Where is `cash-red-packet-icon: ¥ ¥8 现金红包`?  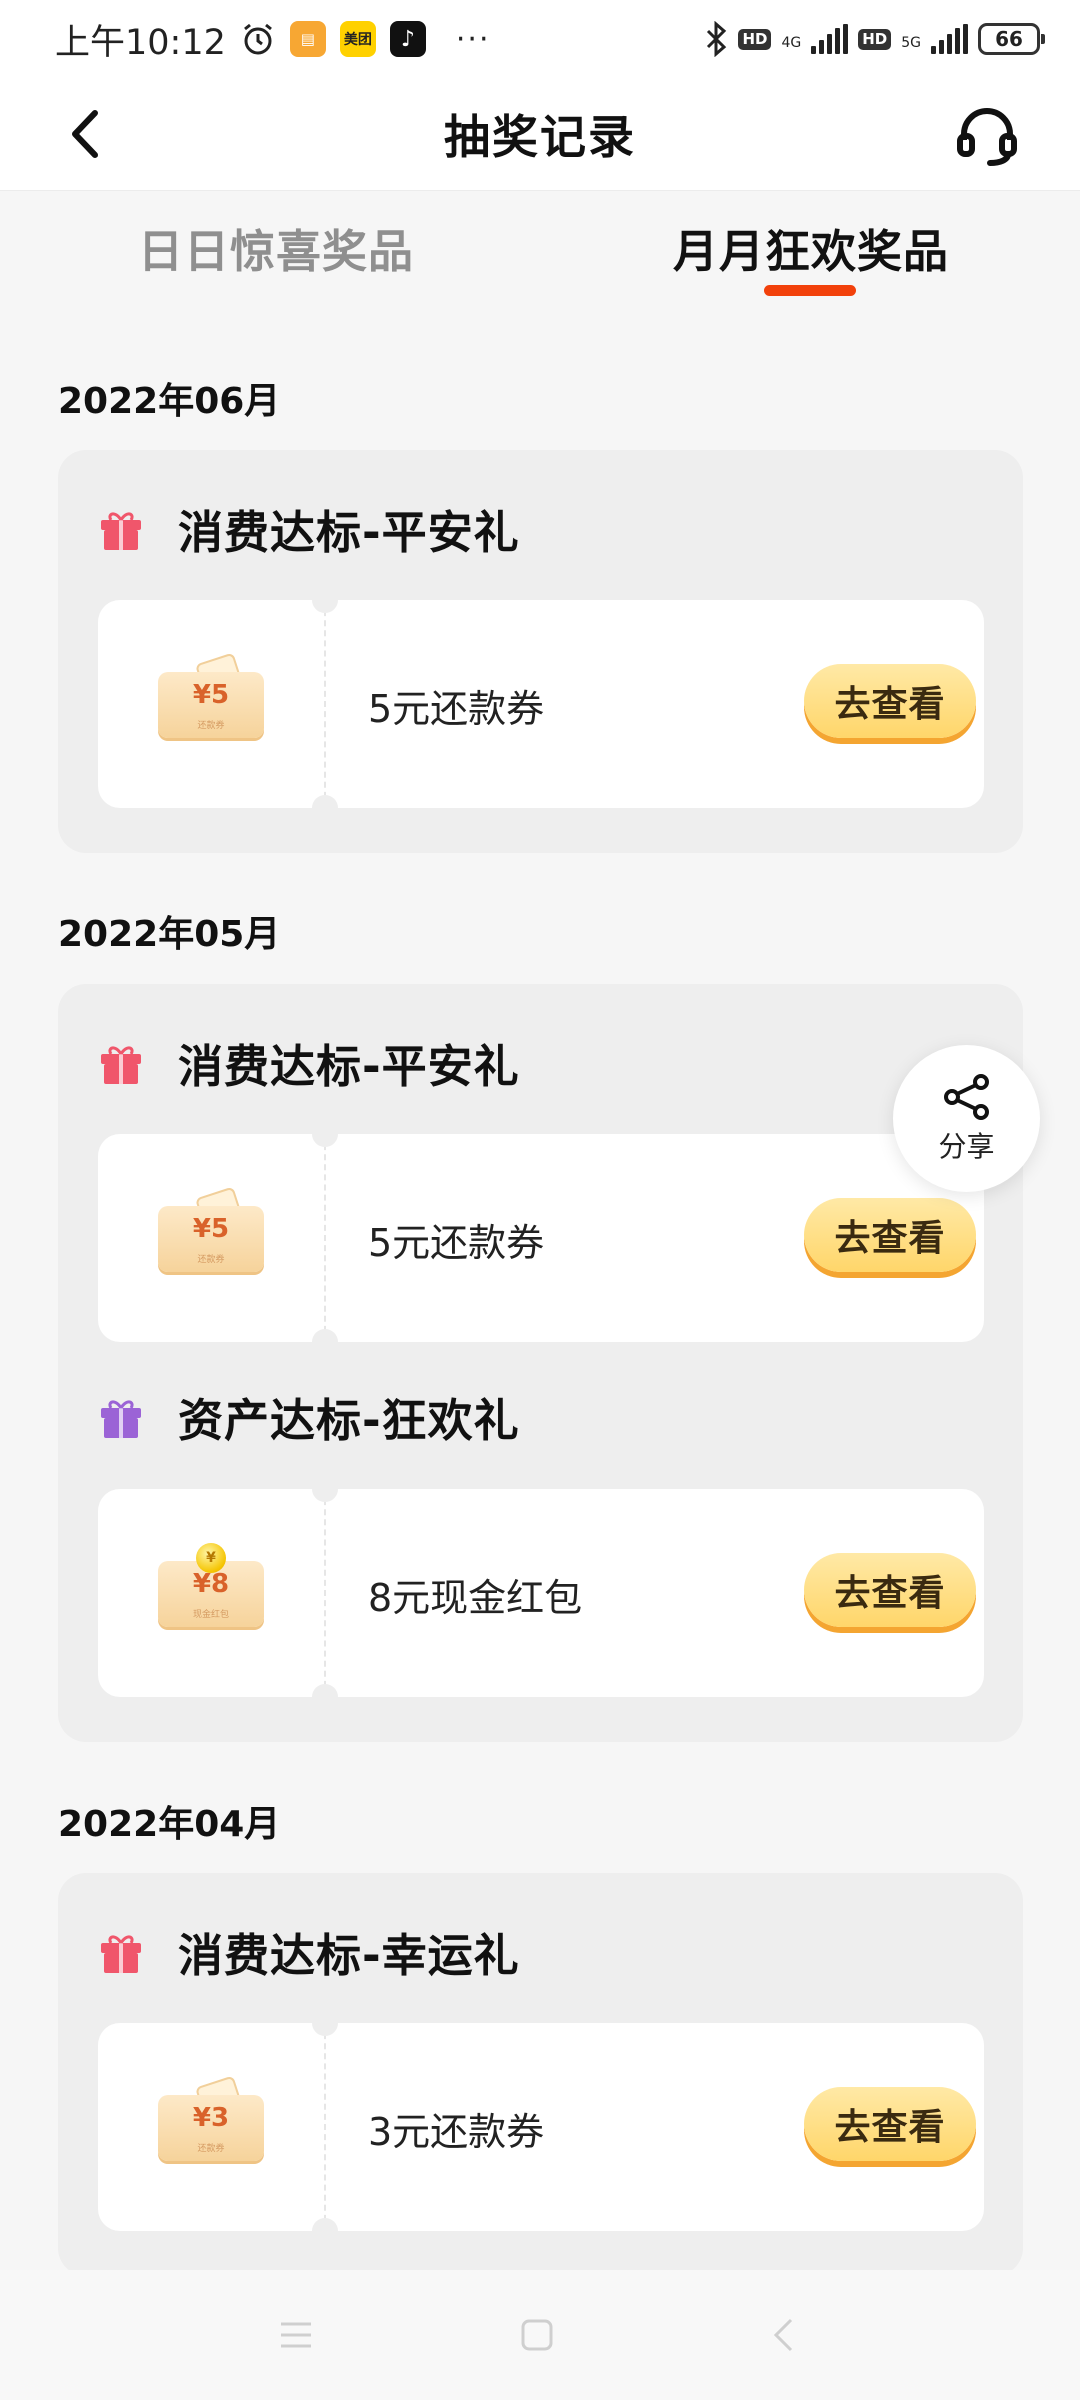 cash-red-packet-icon: ¥ ¥8 现金红包 is located at coordinates (211, 1586).